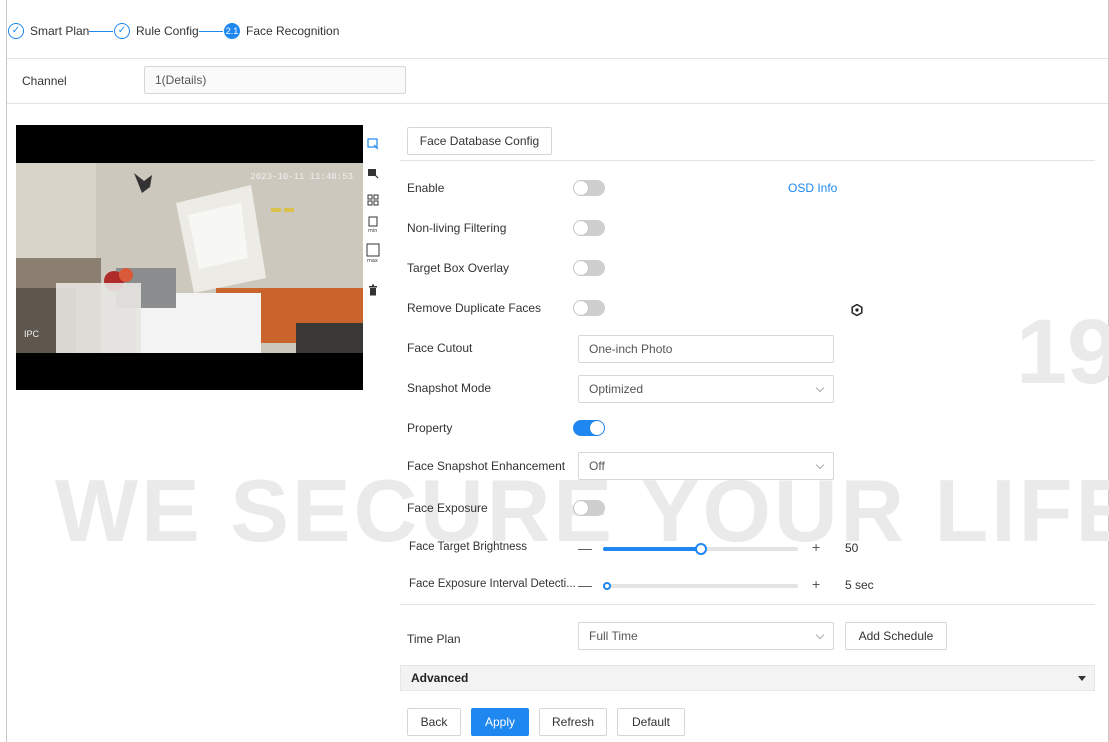 The image size is (1109, 742). What do you see at coordinates (44, 81) in the screenshot?
I see `channel-label: Channel` at bounding box center [44, 81].